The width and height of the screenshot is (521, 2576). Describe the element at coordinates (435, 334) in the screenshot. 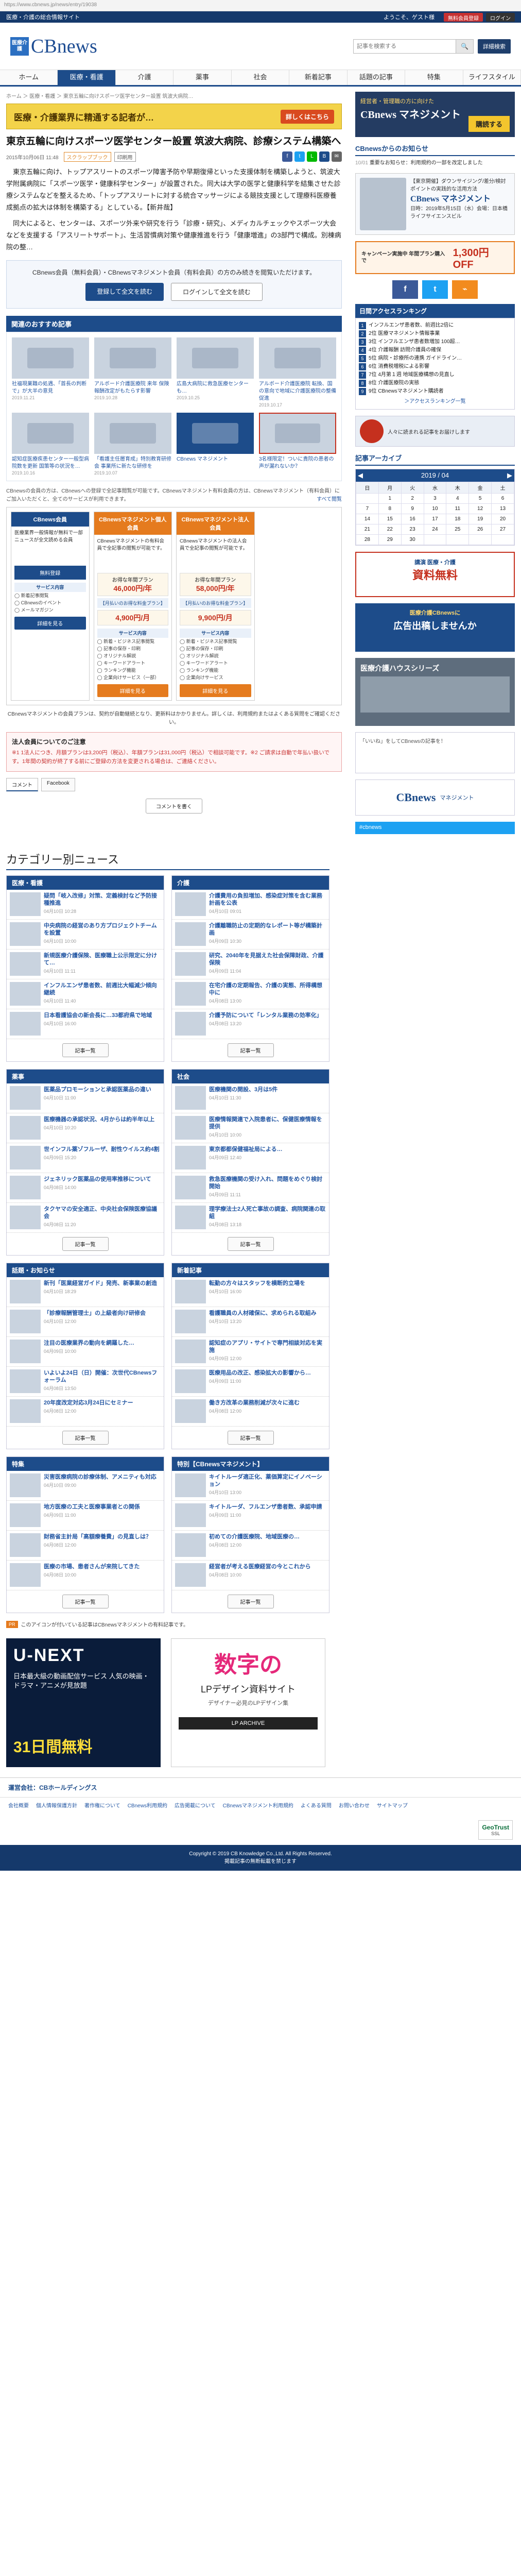

I see `ranking-item: 2 2位 医療マネジメント情報事業` at that location.